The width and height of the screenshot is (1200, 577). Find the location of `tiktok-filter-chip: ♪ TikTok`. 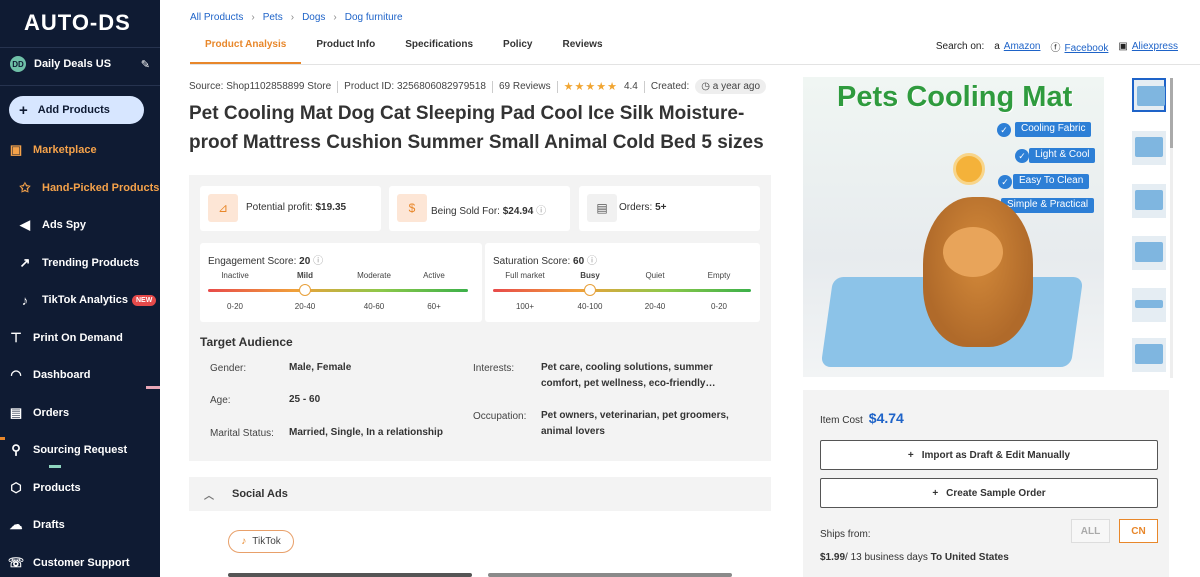

tiktok-filter-chip: ♪ TikTok is located at coordinates (261, 541).